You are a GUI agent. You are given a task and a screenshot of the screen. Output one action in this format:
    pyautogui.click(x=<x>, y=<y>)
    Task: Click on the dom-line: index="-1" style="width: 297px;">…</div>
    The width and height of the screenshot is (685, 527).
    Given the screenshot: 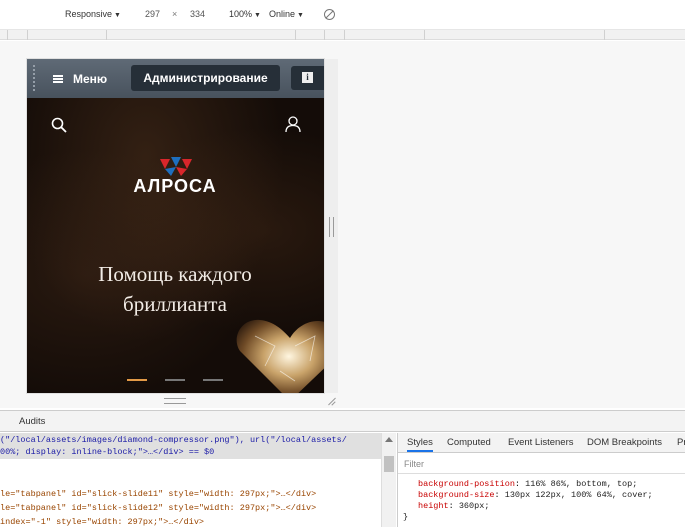 What is the action you would take?
    pyautogui.click(x=102, y=522)
    